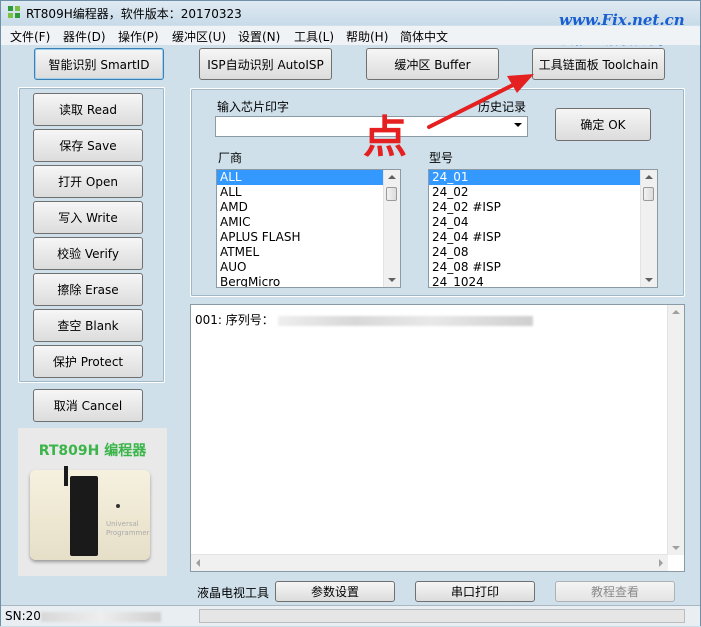  What do you see at coordinates (92, 451) in the screenshot?
I see `product-title: RT809H 编程器` at bounding box center [92, 451].